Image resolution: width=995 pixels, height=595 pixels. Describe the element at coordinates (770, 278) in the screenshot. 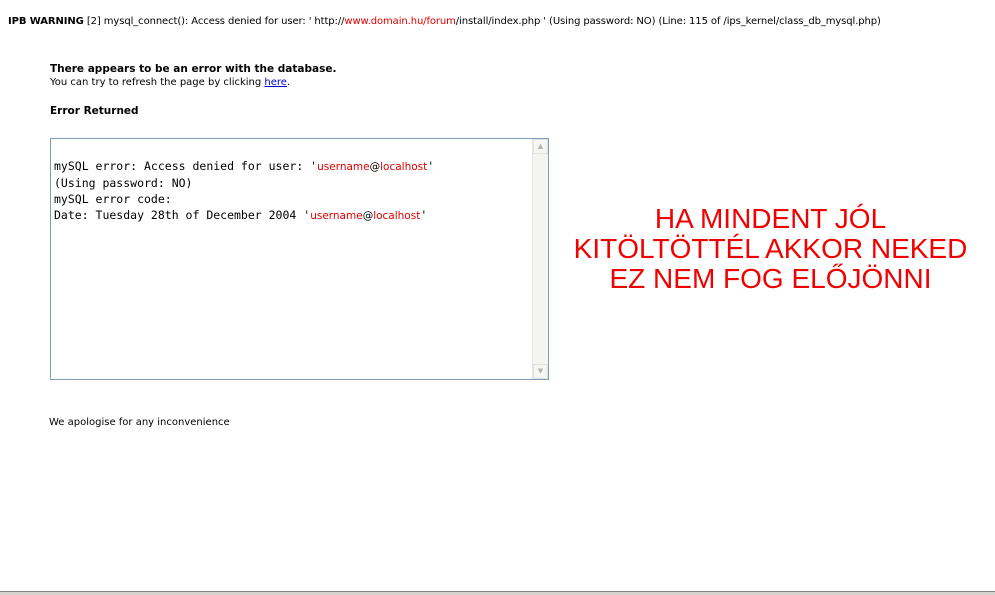

I see `overlay-line-3: EZ NEM FOG ELŐJÖNNI` at that location.